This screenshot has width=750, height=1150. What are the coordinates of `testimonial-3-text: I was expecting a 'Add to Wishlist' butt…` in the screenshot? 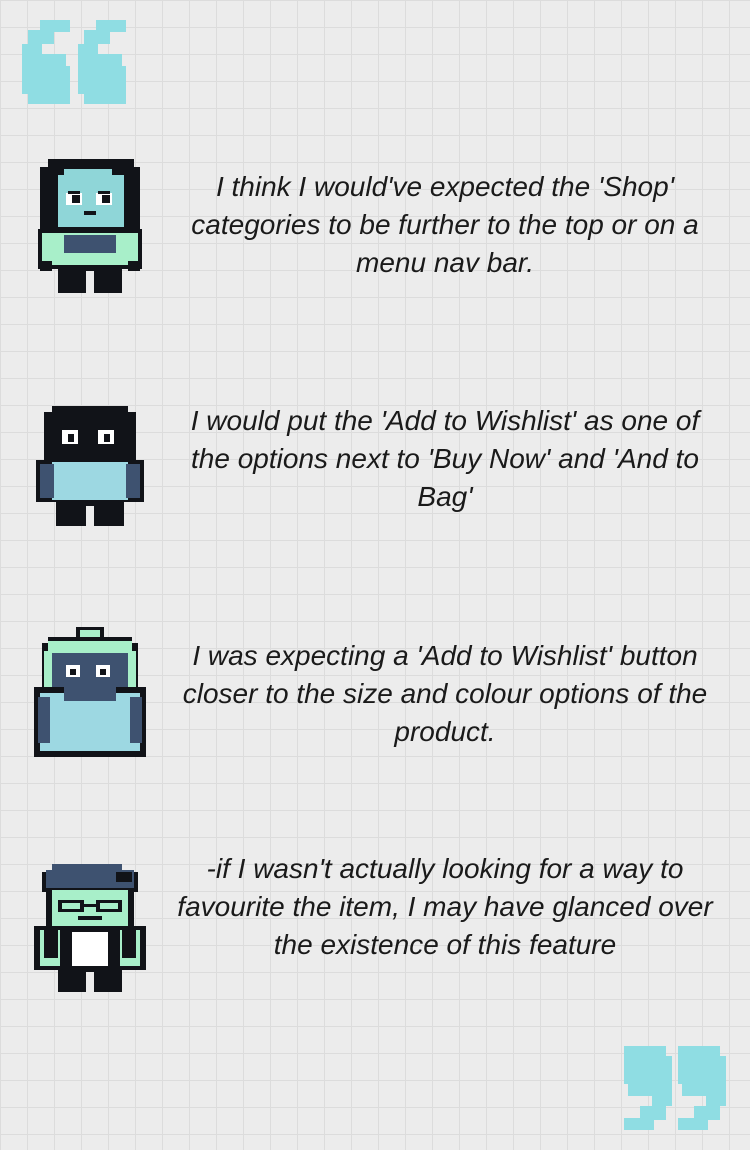 It's located at (445, 693).